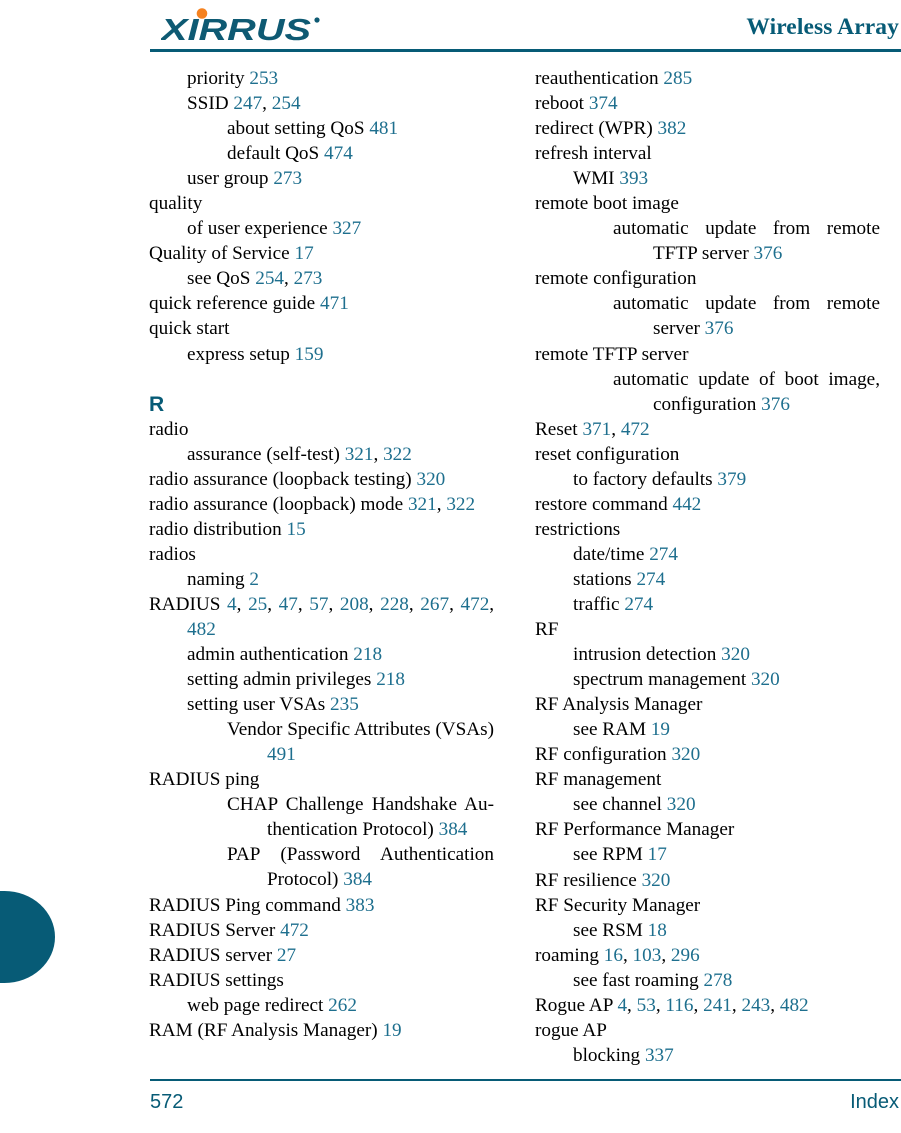 The image size is (901, 1133). I want to click on index-entry-text: remote configuration, so click(616, 279).